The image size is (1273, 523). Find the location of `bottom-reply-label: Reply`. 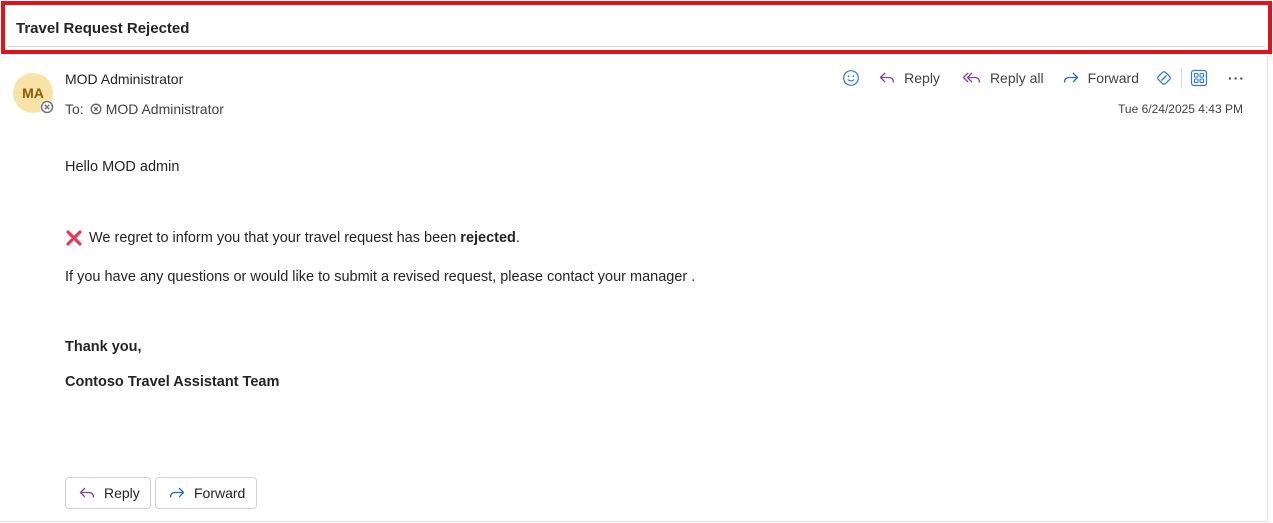

bottom-reply-label: Reply is located at coordinates (122, 493).